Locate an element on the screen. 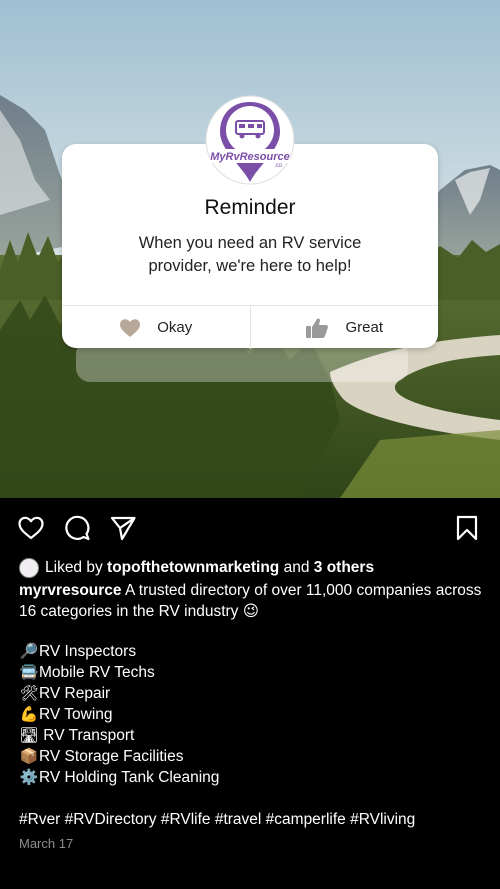 The height and width of the screenshot is (889, 500). reminder-message-line1: When you need an RV service is located at coordinates (250, 243).